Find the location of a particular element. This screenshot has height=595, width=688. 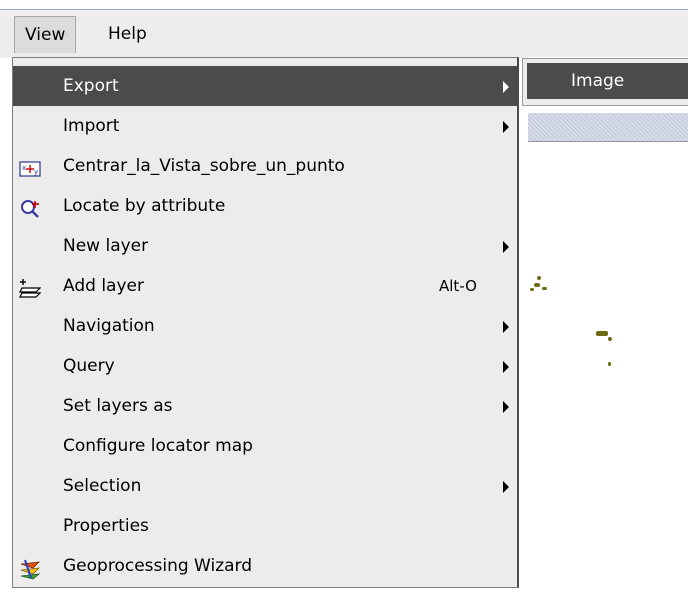

menu-item-add-layer: Add layer Alt-O is located at coordinates (265, 286).